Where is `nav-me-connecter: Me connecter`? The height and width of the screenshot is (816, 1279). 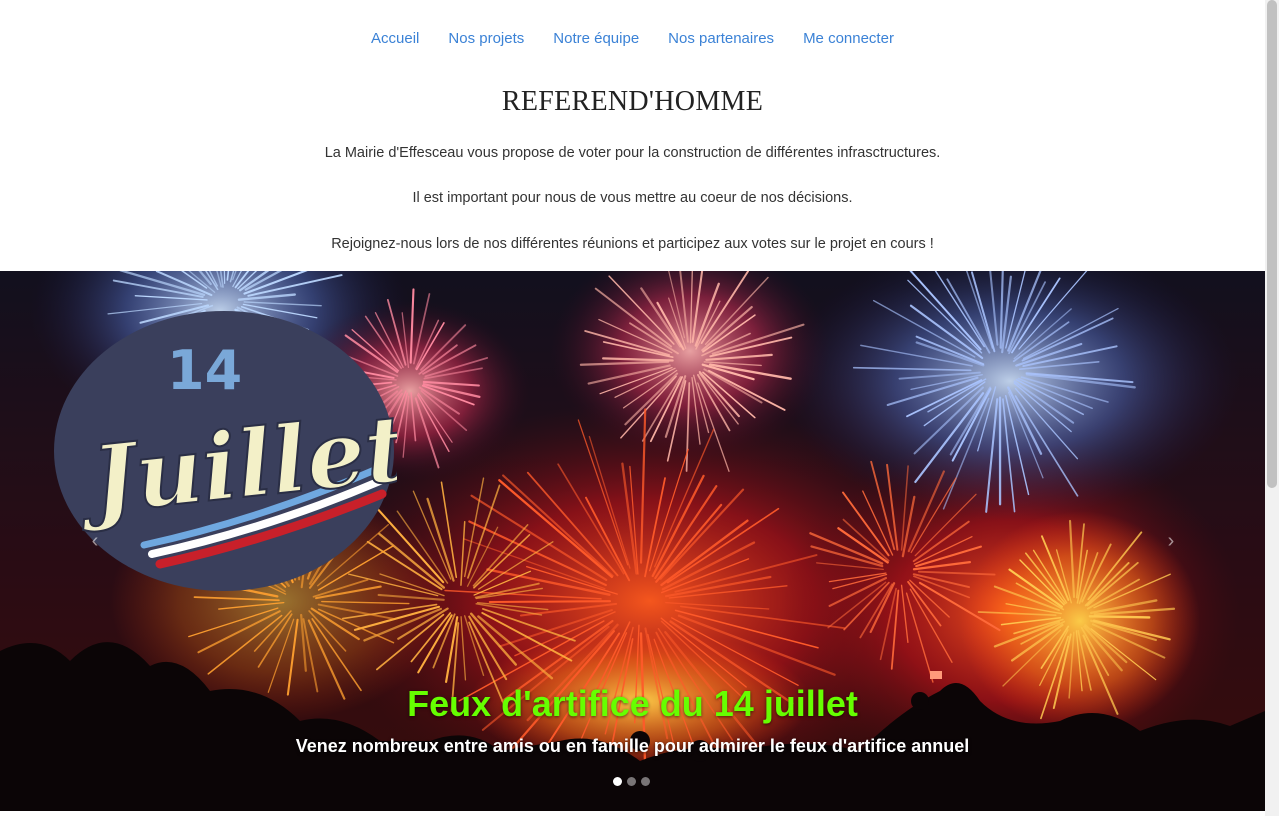 nav-me-connecter: Me connecter is located at coordinates (848, 38).